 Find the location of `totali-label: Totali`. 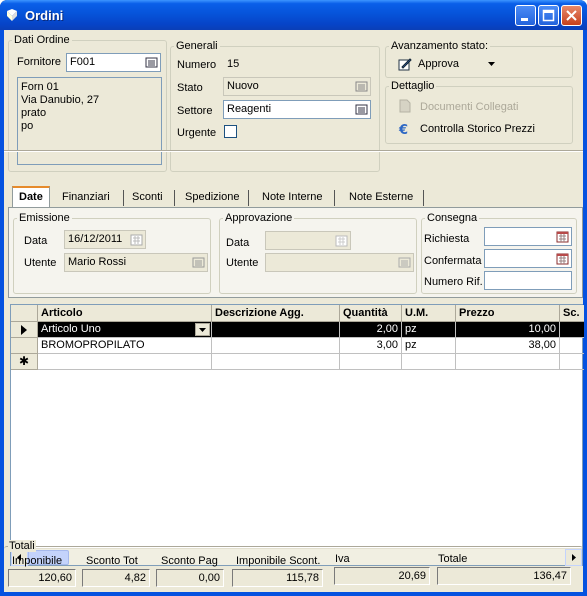

totali-label: Totali is located at coordinates (22, 546).